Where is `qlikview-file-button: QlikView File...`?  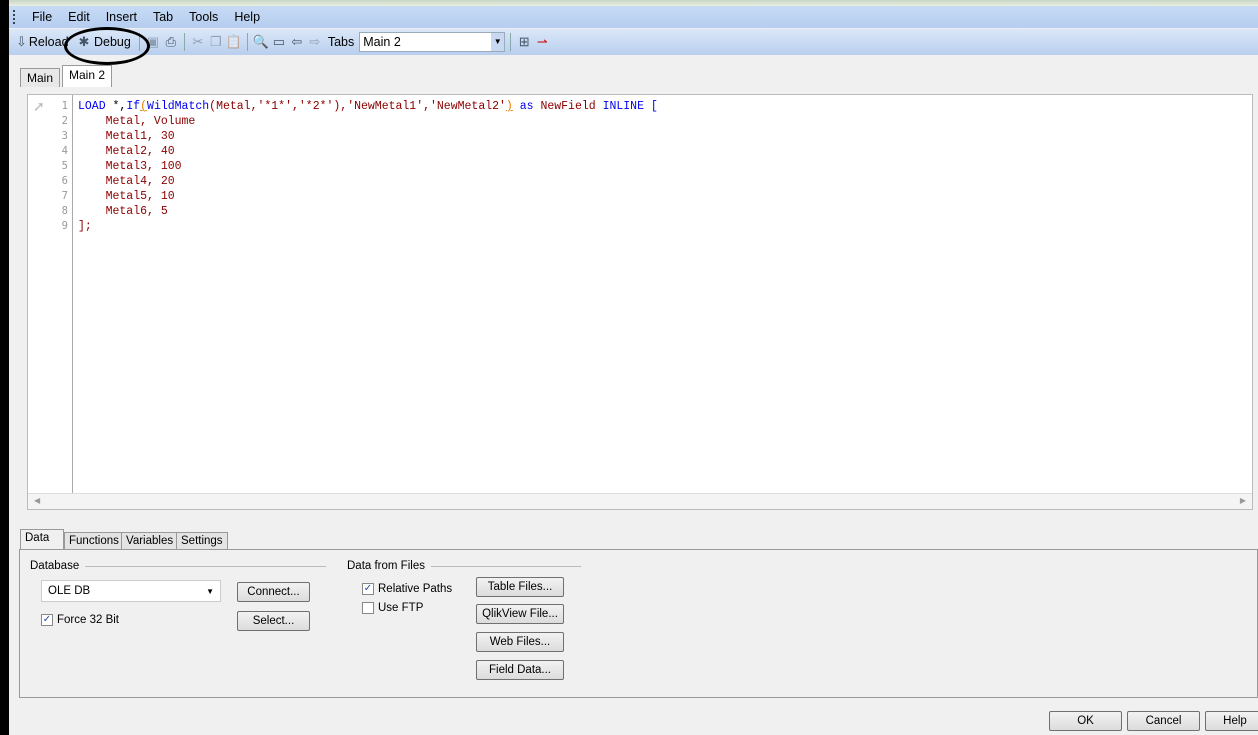
qlikview-file-button: QlikView File... is located at coordinates (520, 614).